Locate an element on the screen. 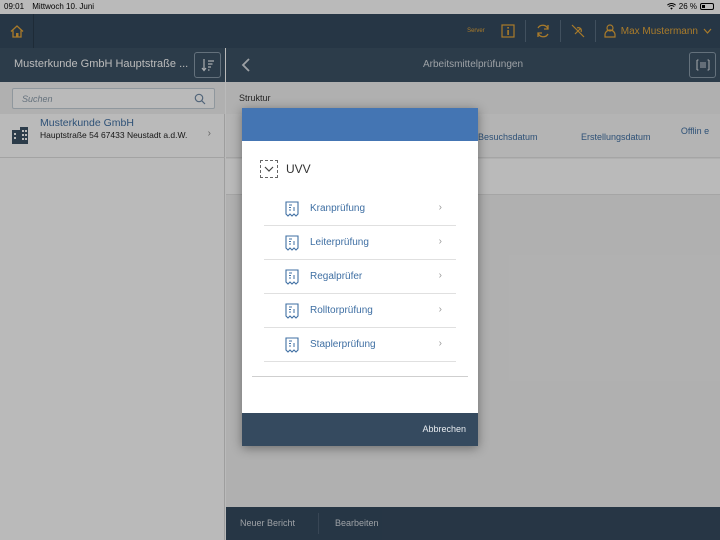 The width and height of the screenshot is (720, 540). group-uvv: UVV is located at coordinates (285, 169).